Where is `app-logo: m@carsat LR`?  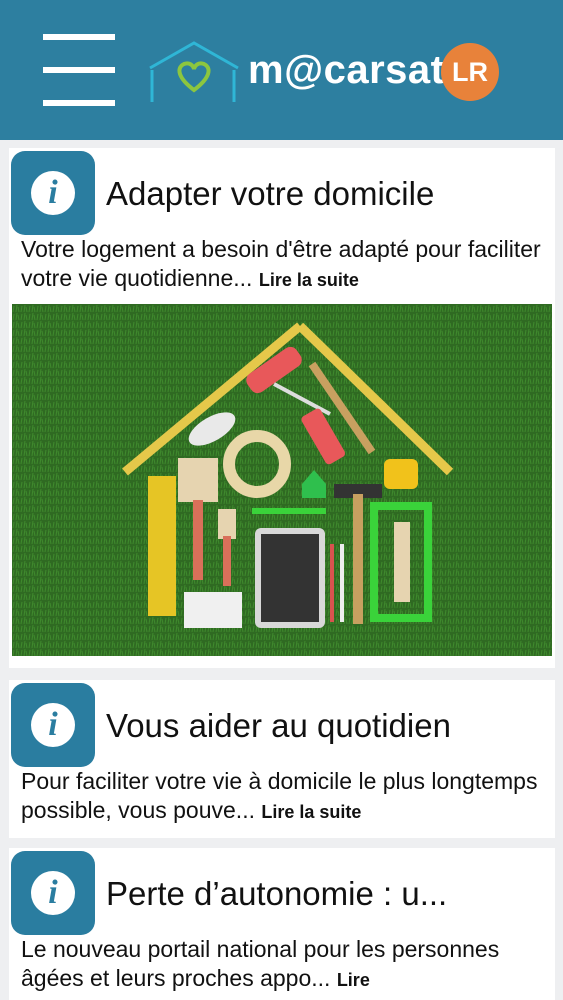
app-logo: m@carsat LR is located at coordinates (328, 73).